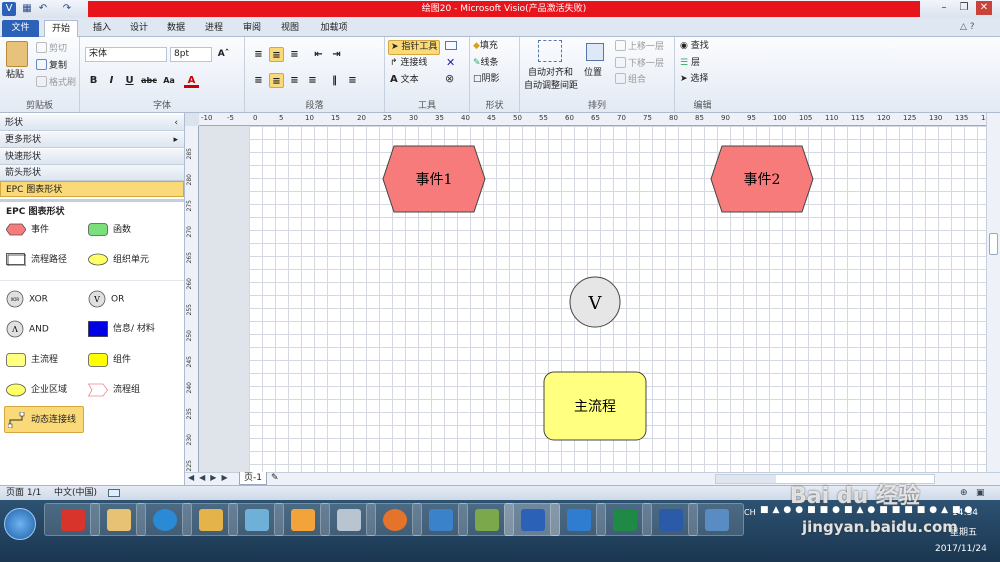 The height and width of the screenshot is (562, 1000). What do you see at coordinates (451, 45) in the screenshot?
I see `rectangle-icon` at bounding box center [451, 45].